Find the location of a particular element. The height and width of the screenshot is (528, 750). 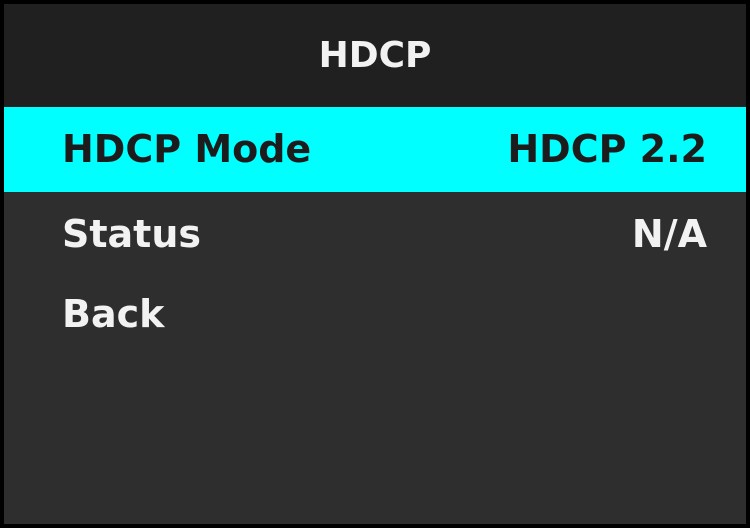

menu-item-label: HDCP Mode is located at coordinates (187, 149).